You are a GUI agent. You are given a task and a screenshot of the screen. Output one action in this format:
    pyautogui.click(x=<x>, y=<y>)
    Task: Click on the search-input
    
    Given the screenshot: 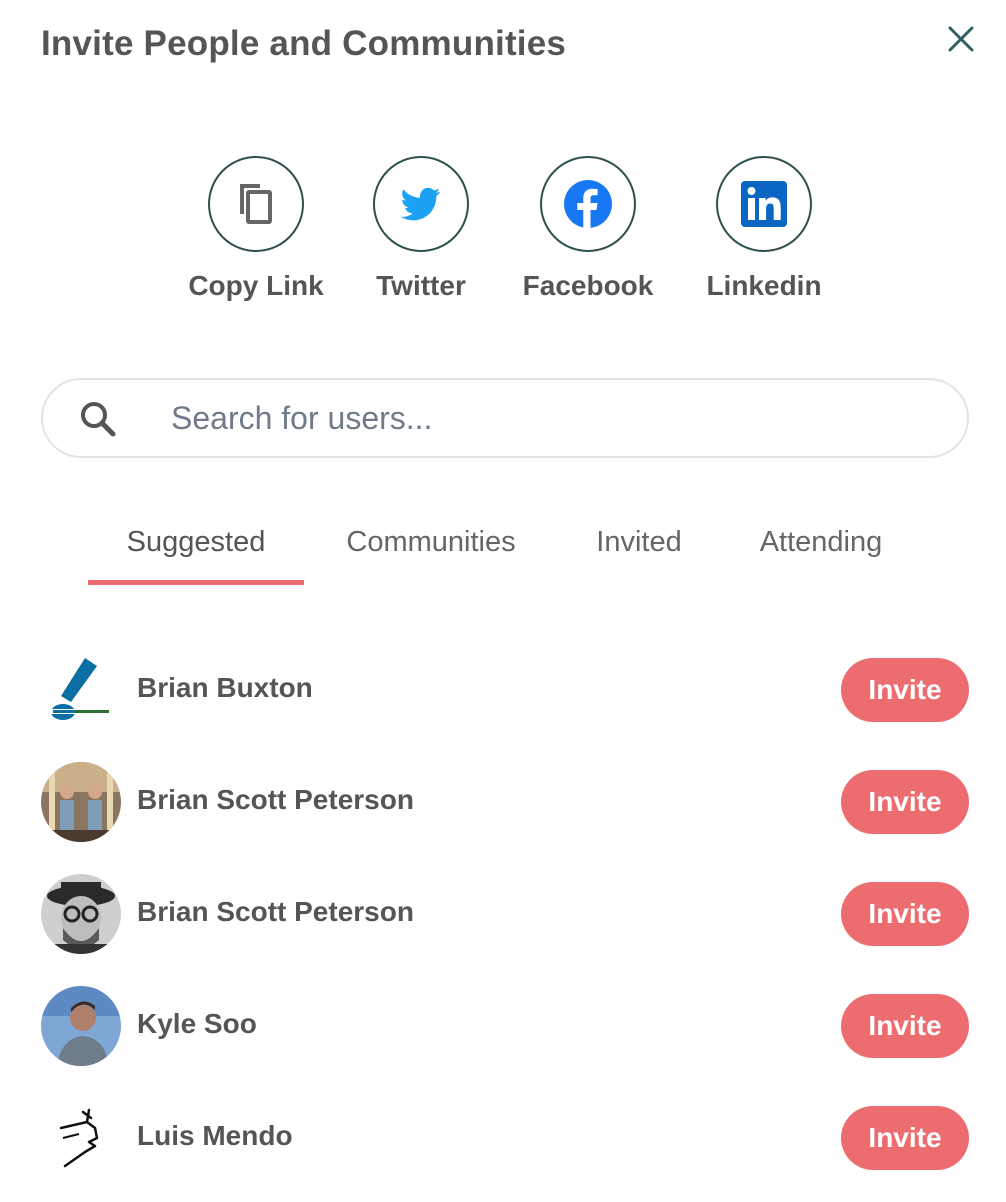 What is the action you would take?
    pyautogui.click(x=551, y=418)
    